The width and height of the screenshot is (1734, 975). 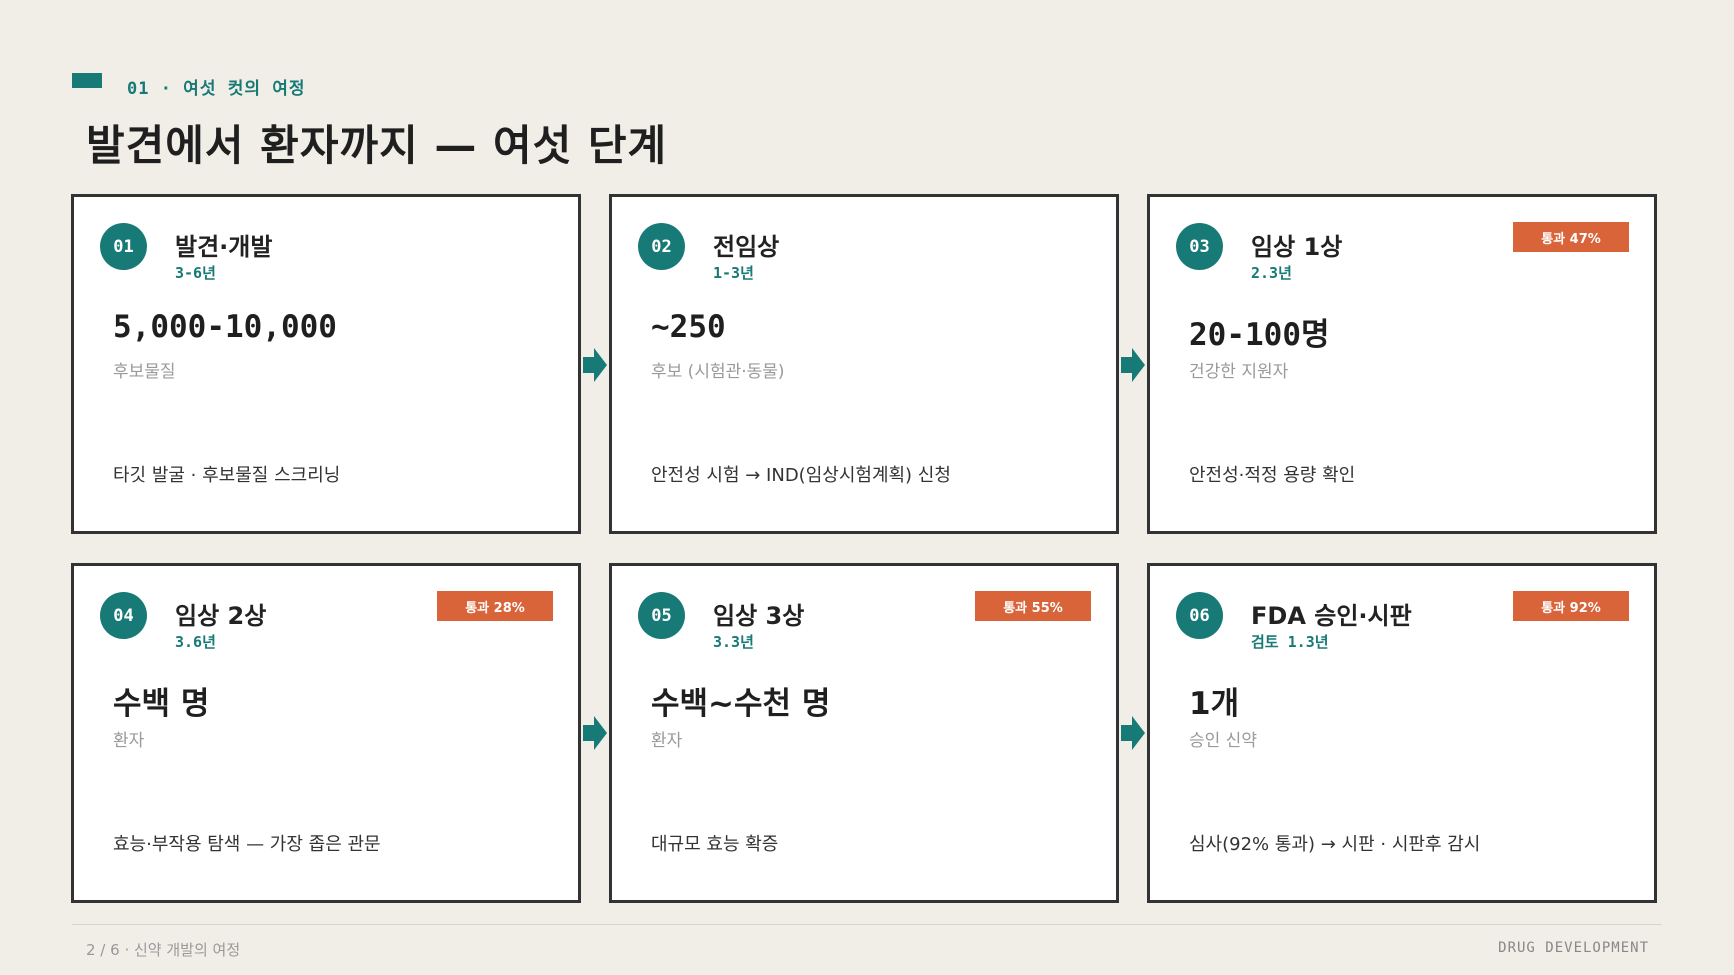 I want to click on stage-name: FDA 승인·시판, so click(x=1331, y=616).